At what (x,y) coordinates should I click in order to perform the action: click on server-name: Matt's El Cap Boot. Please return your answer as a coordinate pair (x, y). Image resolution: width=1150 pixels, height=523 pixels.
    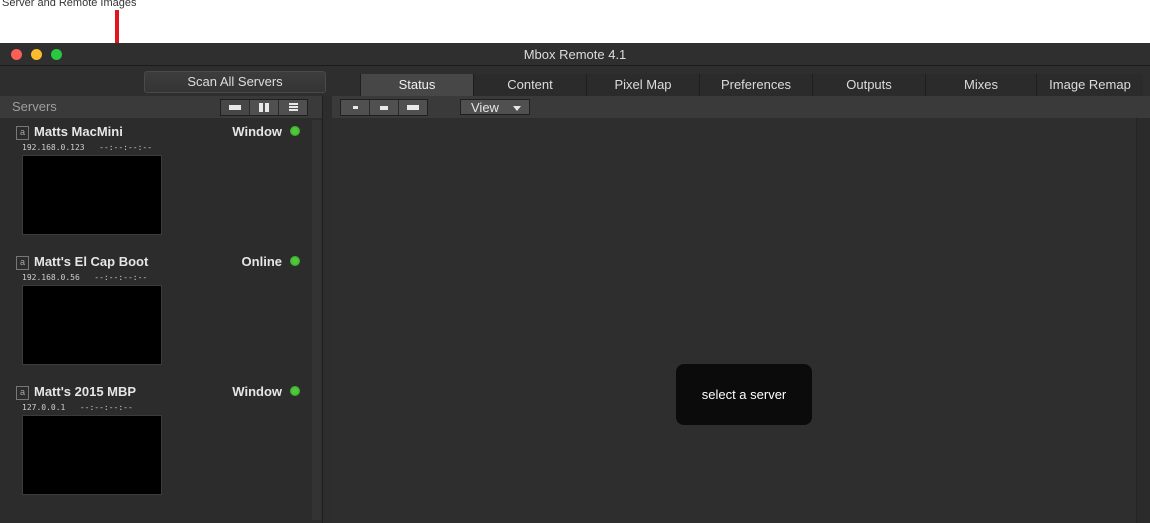
    Looking at the image, I should click on (91, 261).